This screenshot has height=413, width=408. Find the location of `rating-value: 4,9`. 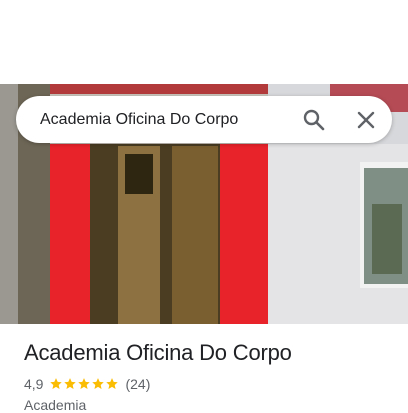

rating-value: 4,9 is located at coordinates (34, 384).